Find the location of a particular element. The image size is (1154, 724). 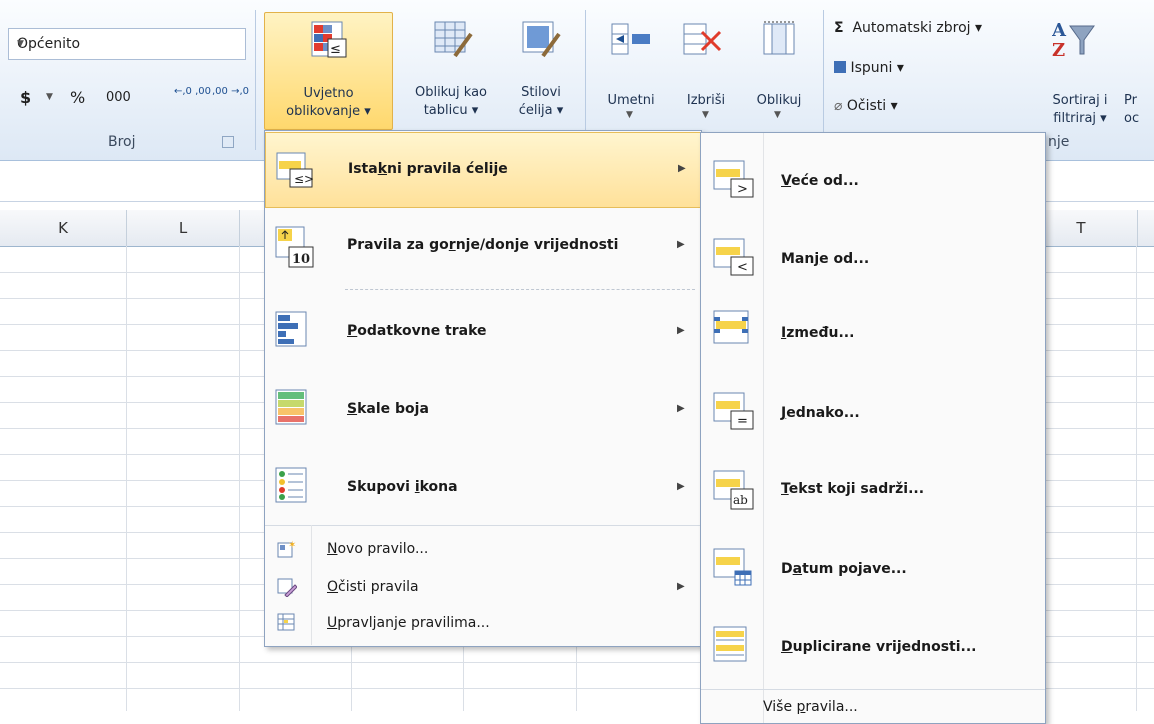

decrease-decimal-button: ,00 →,0 is located at coordinates (230, 91).